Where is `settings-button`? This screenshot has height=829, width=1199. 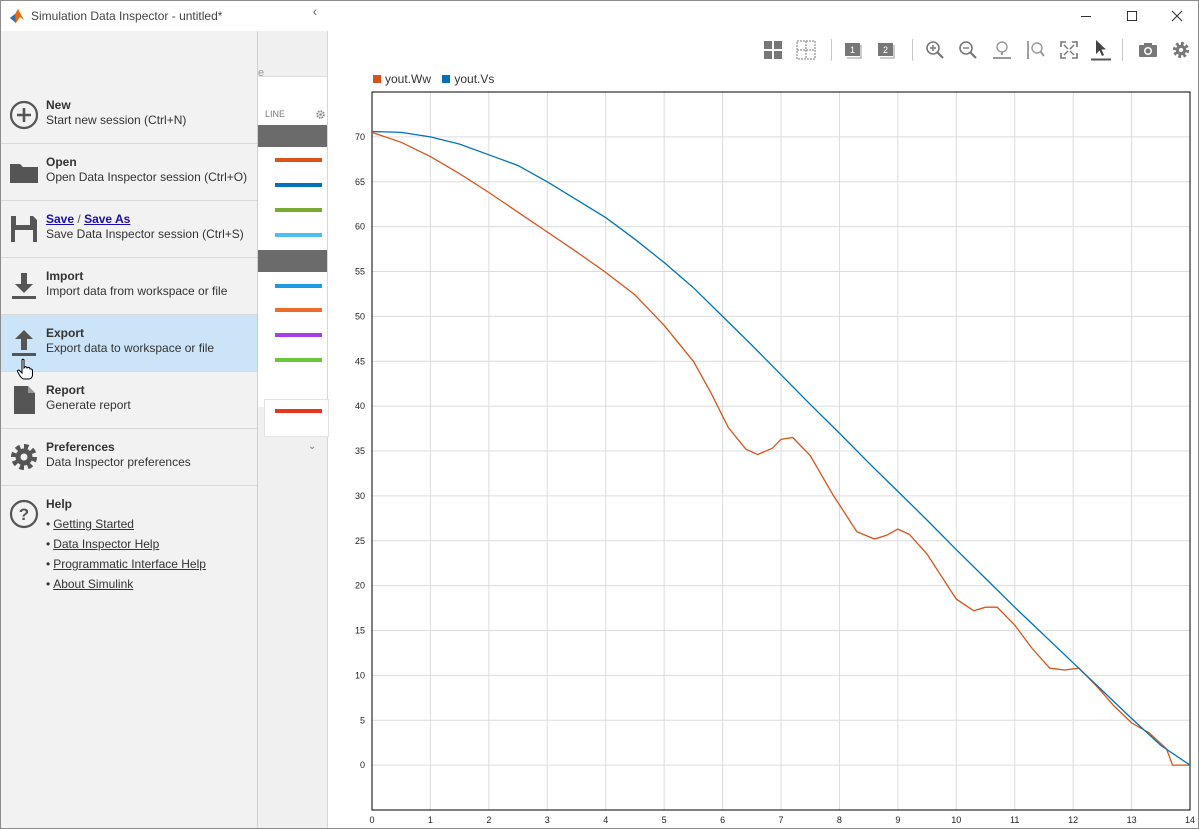 settings-button is located at coordinates (1181, 50).